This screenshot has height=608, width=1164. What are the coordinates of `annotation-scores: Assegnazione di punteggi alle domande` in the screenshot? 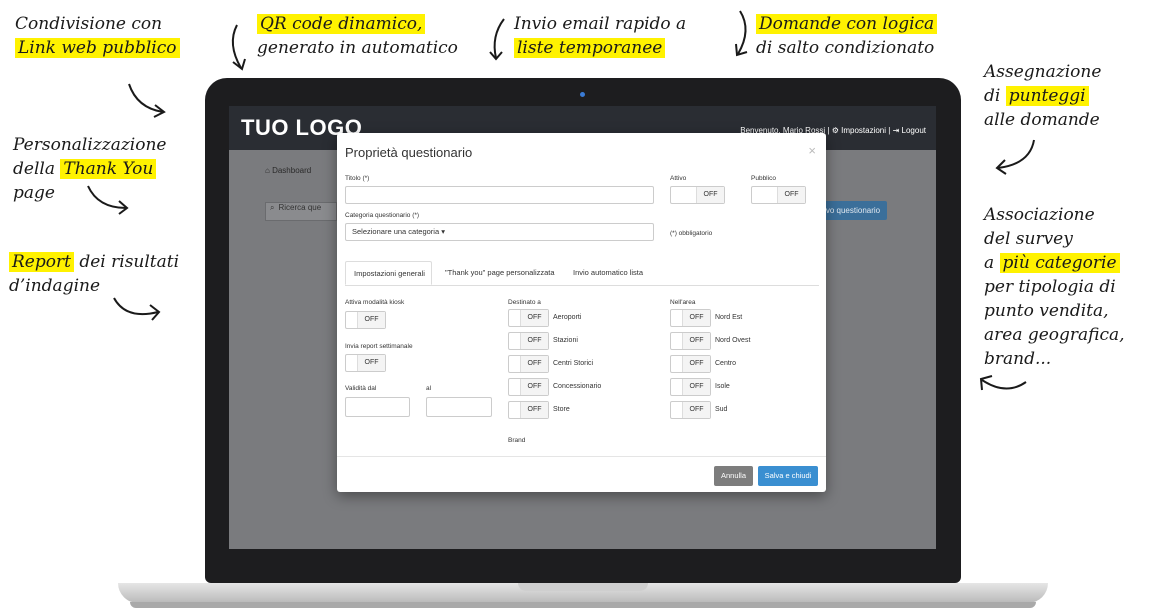 It's located at (1042, 96).